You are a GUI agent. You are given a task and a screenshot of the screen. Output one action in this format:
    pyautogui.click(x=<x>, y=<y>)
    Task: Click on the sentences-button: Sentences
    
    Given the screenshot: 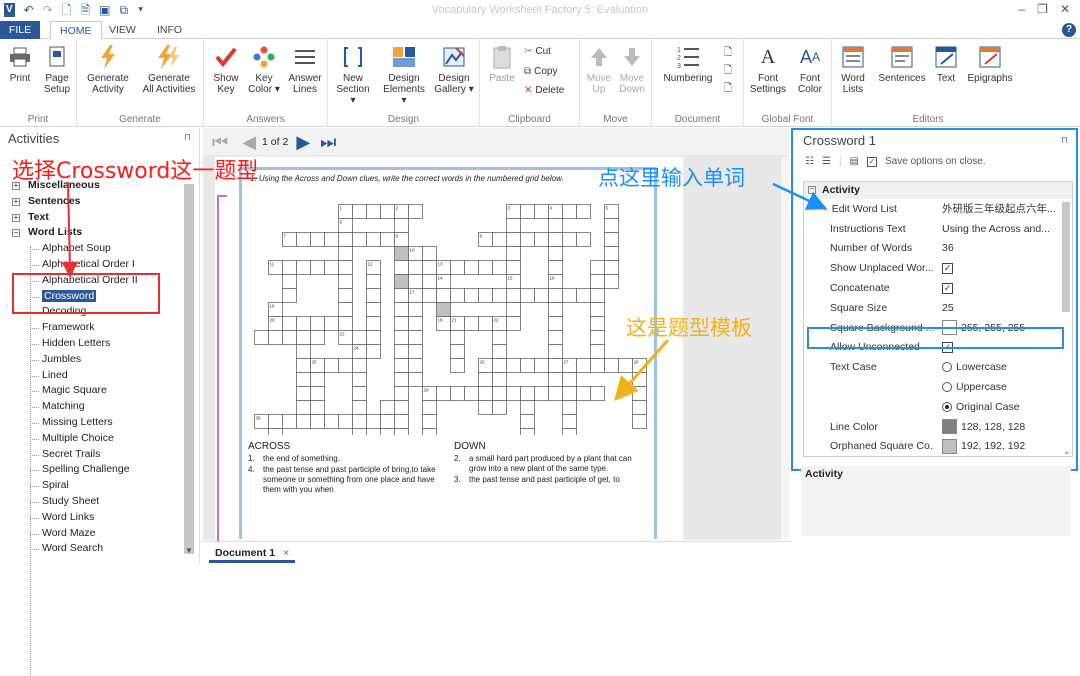 What is the action you would take?
    pyautogui.click(x=902, y=64)
    